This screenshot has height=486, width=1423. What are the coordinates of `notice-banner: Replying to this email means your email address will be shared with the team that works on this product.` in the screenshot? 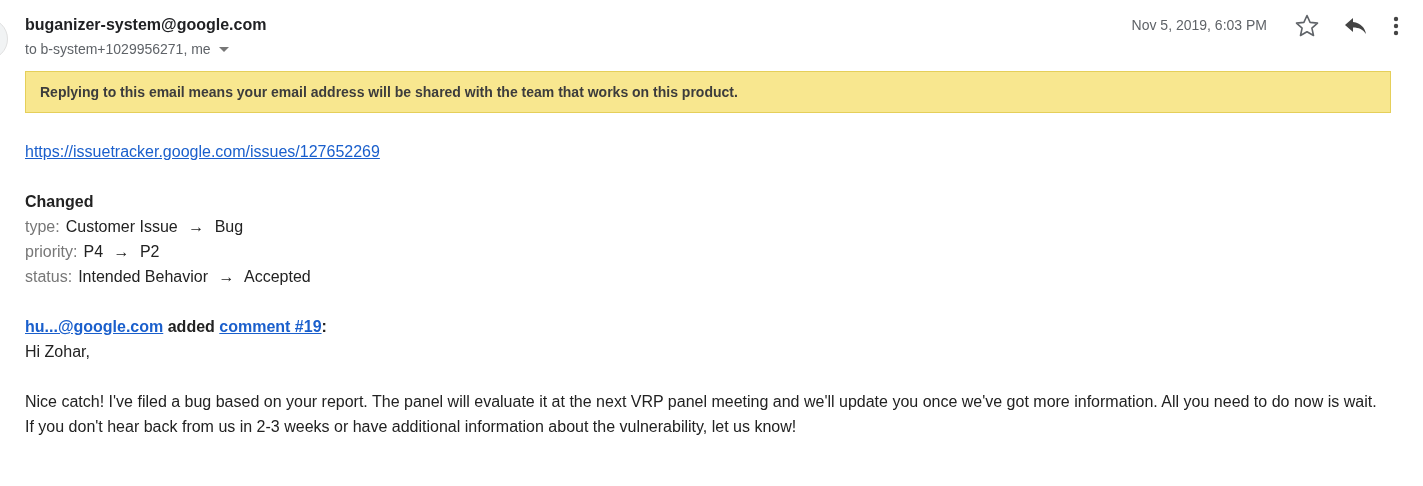 It's located at (708, 92).